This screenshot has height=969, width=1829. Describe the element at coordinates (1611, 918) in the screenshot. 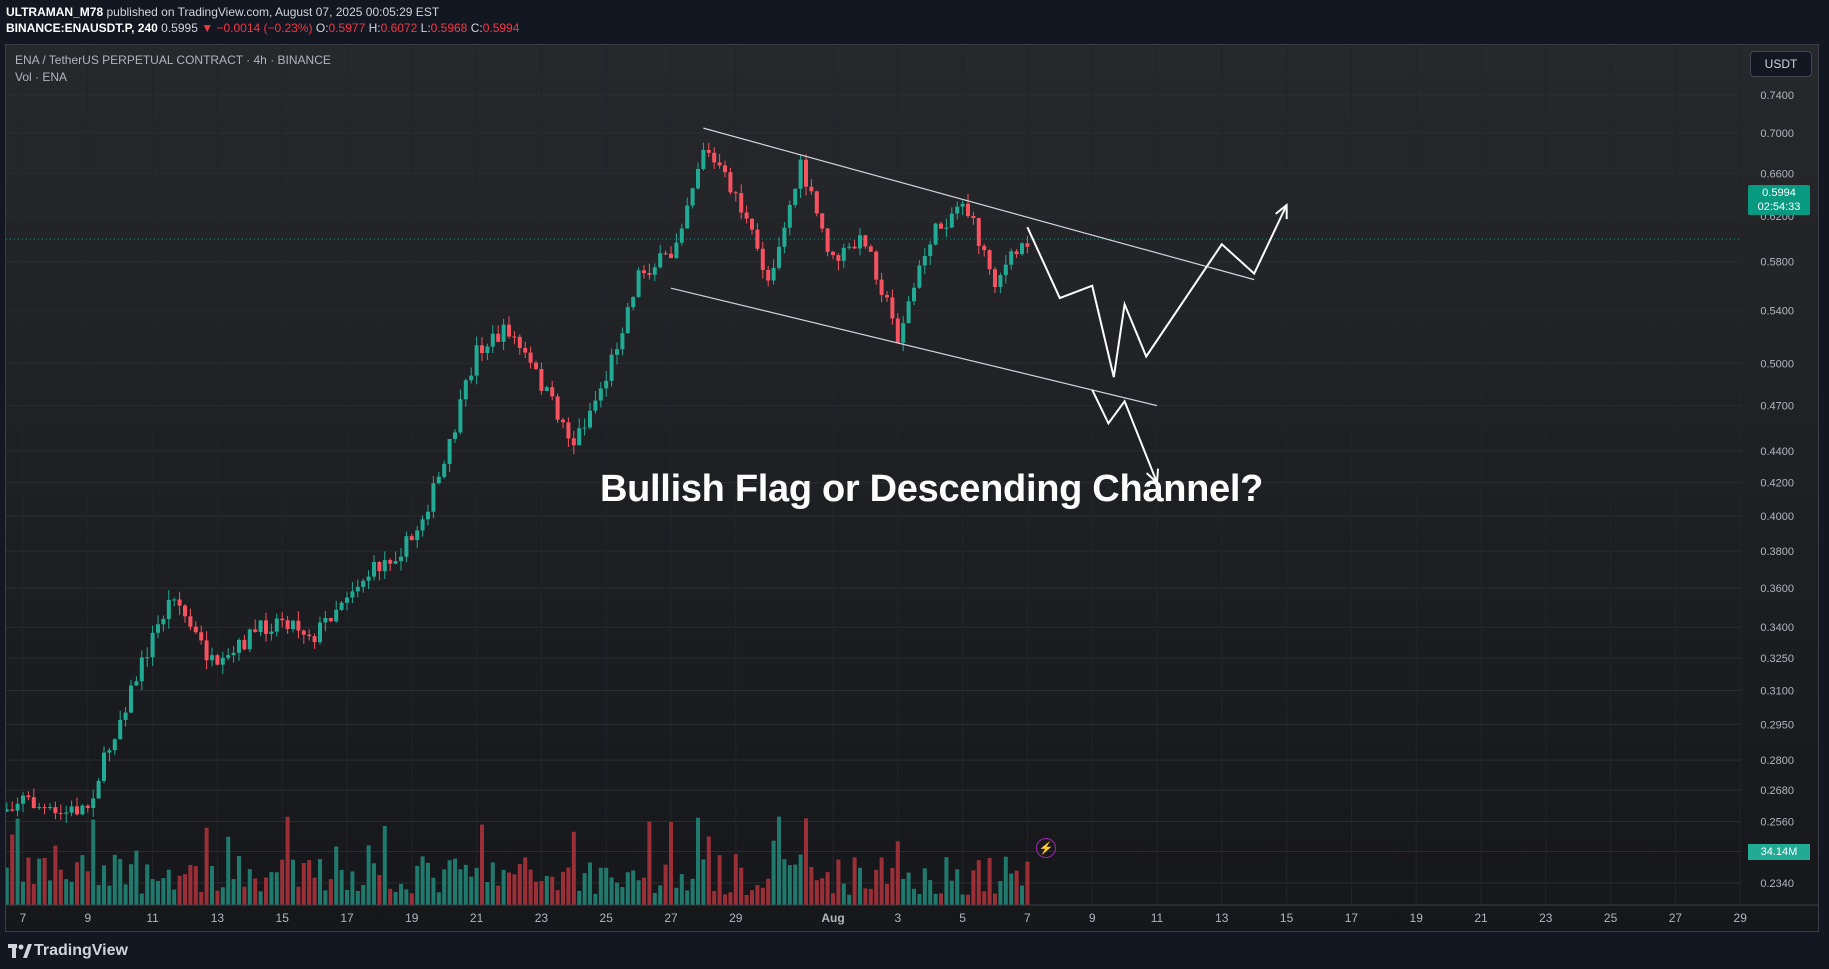

I see `x-tick-label: 25` at that location.